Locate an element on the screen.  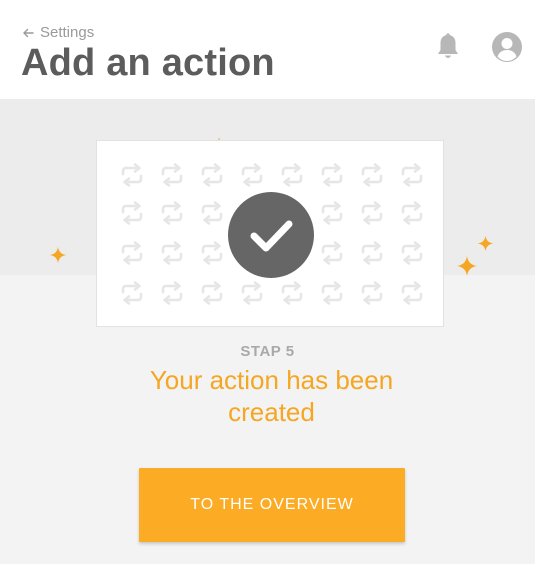
back-to-settings-link: Settings is located at coordinates (58, 32).